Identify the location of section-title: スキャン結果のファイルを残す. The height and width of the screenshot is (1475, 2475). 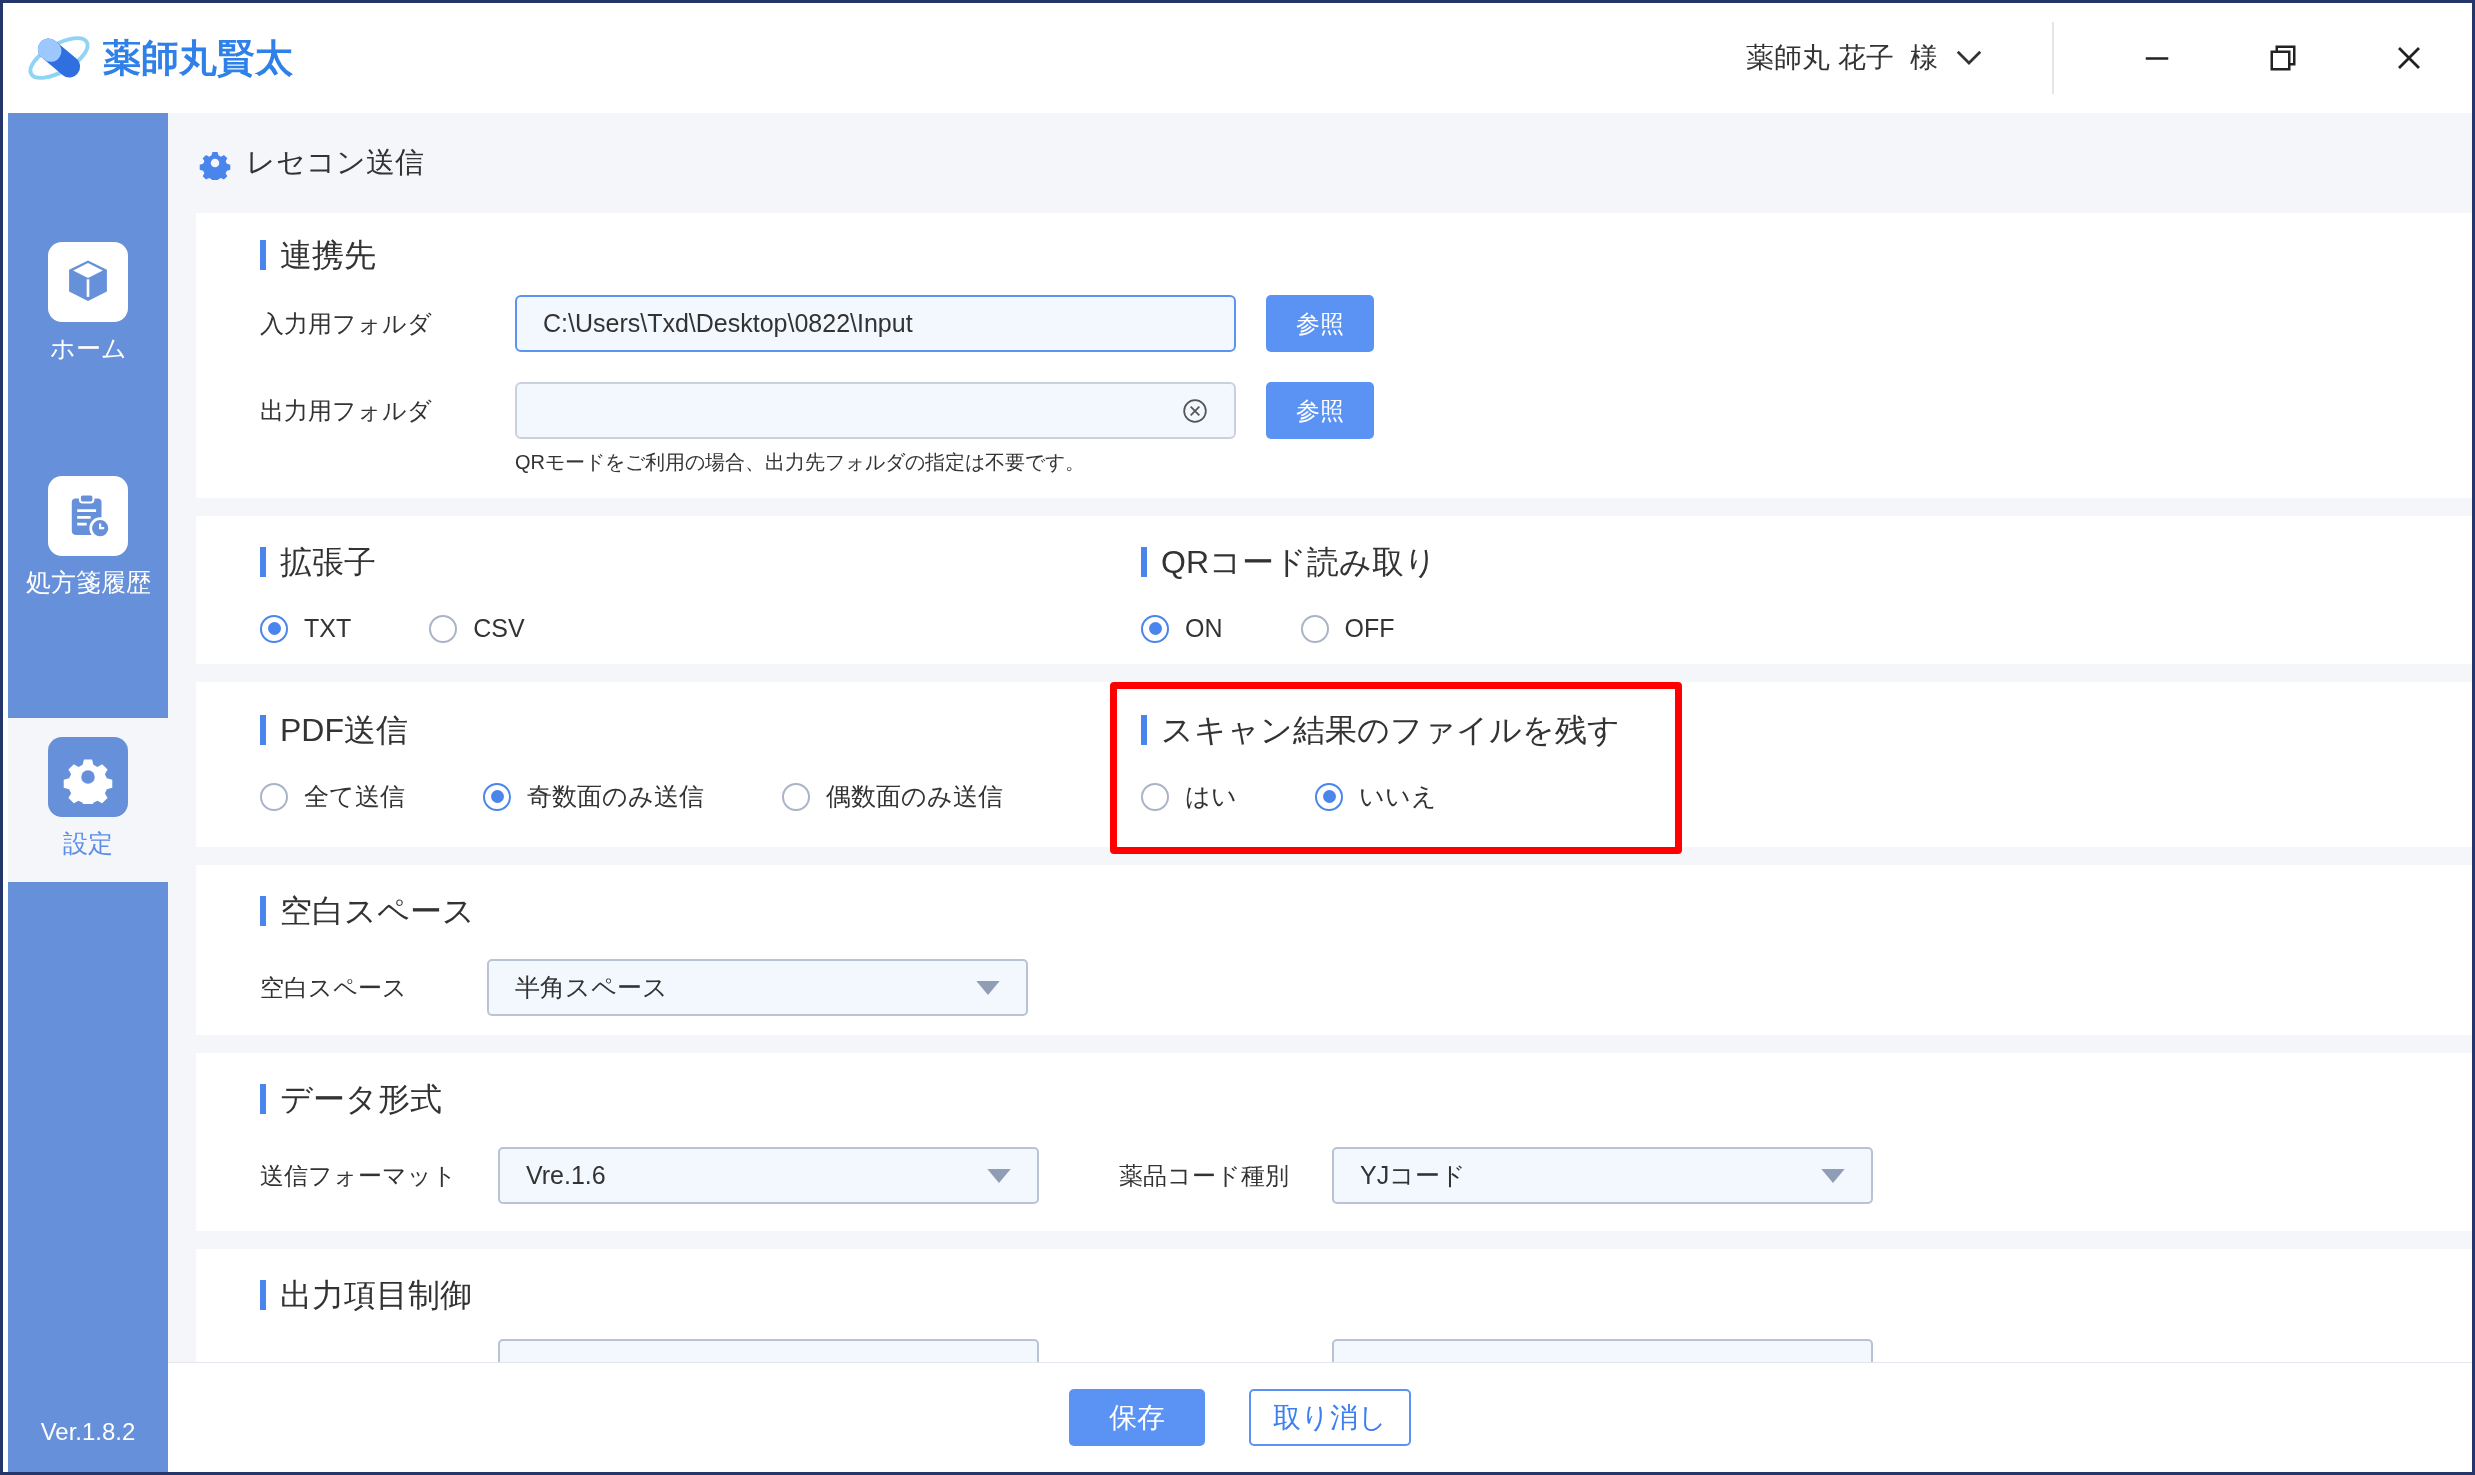
(1390, 730).